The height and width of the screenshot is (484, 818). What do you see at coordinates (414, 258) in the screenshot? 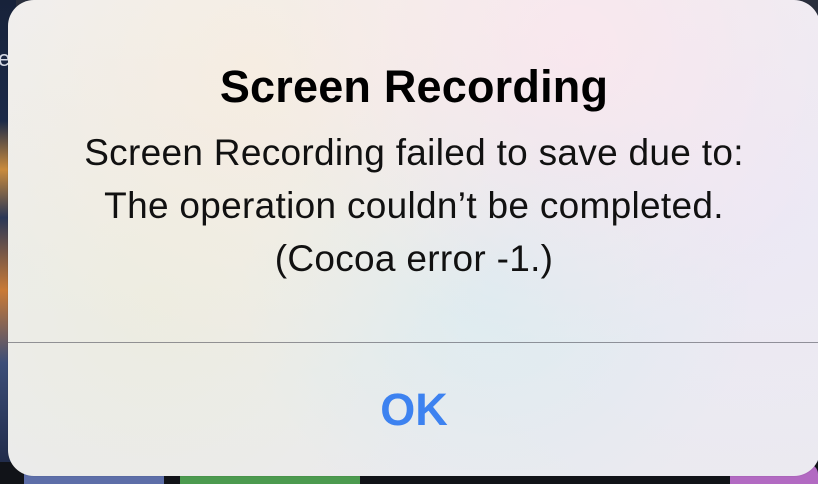
I see `alert-message-line: (Cocoa error -1.)` at bounding box center [414, 258].